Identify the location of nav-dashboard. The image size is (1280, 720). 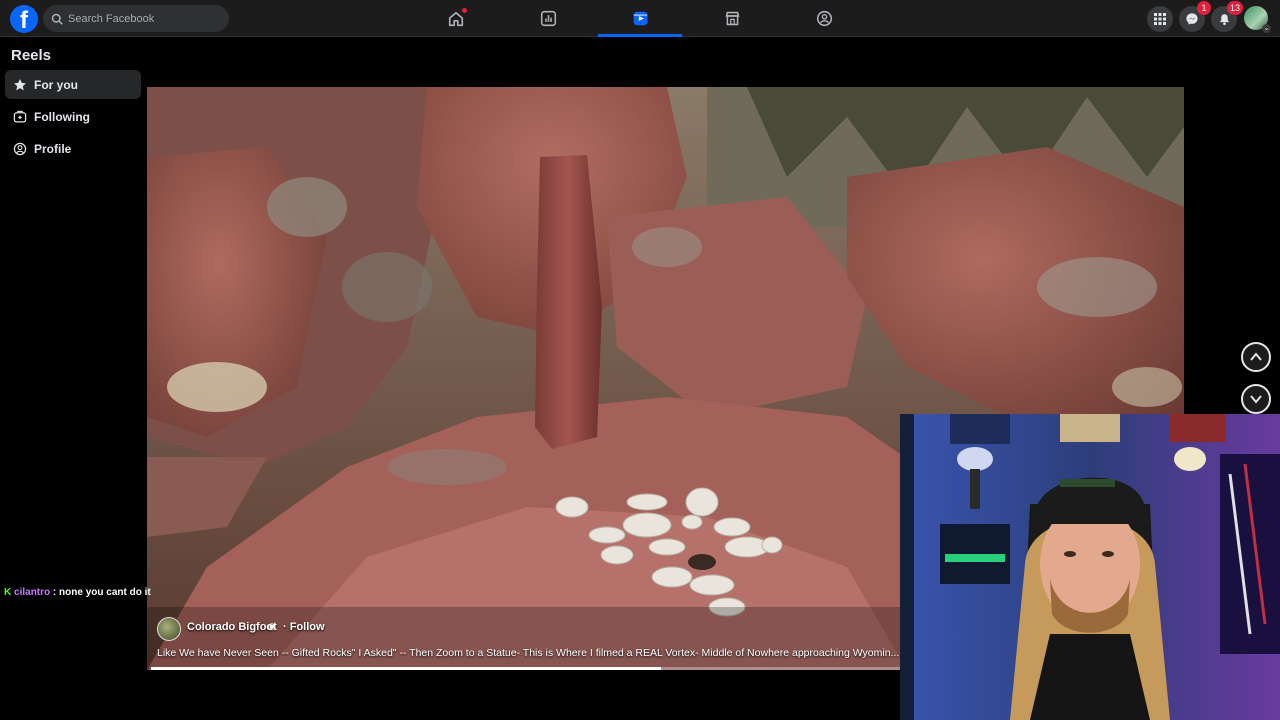
(548, 18).